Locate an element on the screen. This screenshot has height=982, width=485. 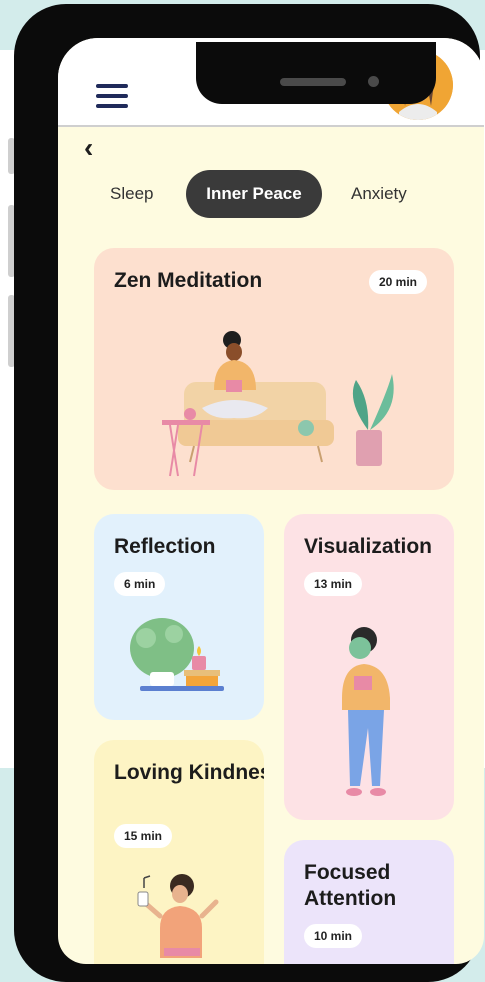
tab-sleep: Sleep is located at coordinates (131, 194).